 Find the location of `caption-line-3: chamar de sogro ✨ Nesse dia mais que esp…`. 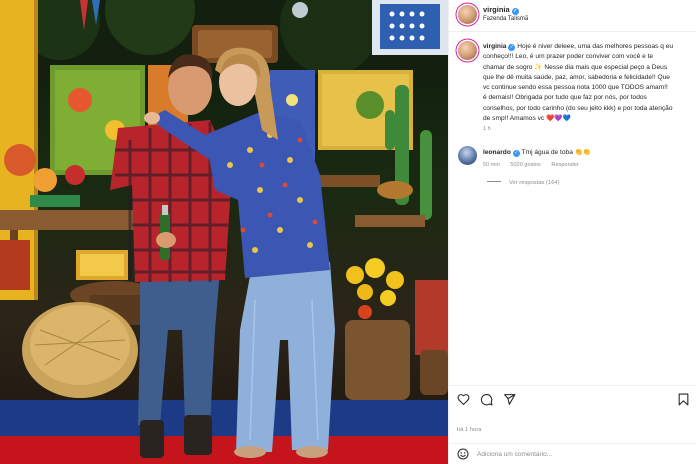

caption-line-3: chamar de sogro ✨ Nesse dia mais que esp… is located at coordinates (575, 67).